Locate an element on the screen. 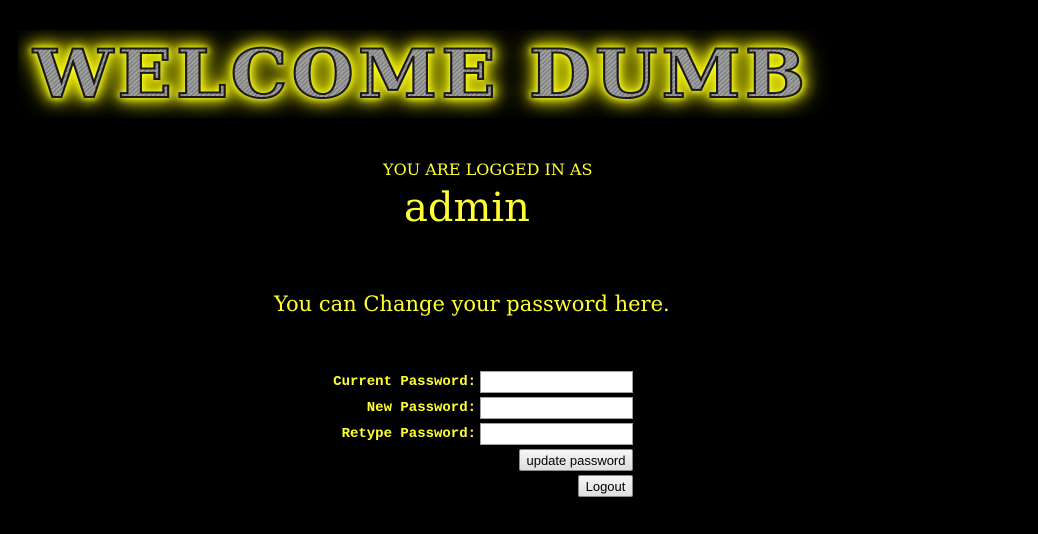 The image size is (1038, 534). new-password-input is located at coordinates (556, 408).